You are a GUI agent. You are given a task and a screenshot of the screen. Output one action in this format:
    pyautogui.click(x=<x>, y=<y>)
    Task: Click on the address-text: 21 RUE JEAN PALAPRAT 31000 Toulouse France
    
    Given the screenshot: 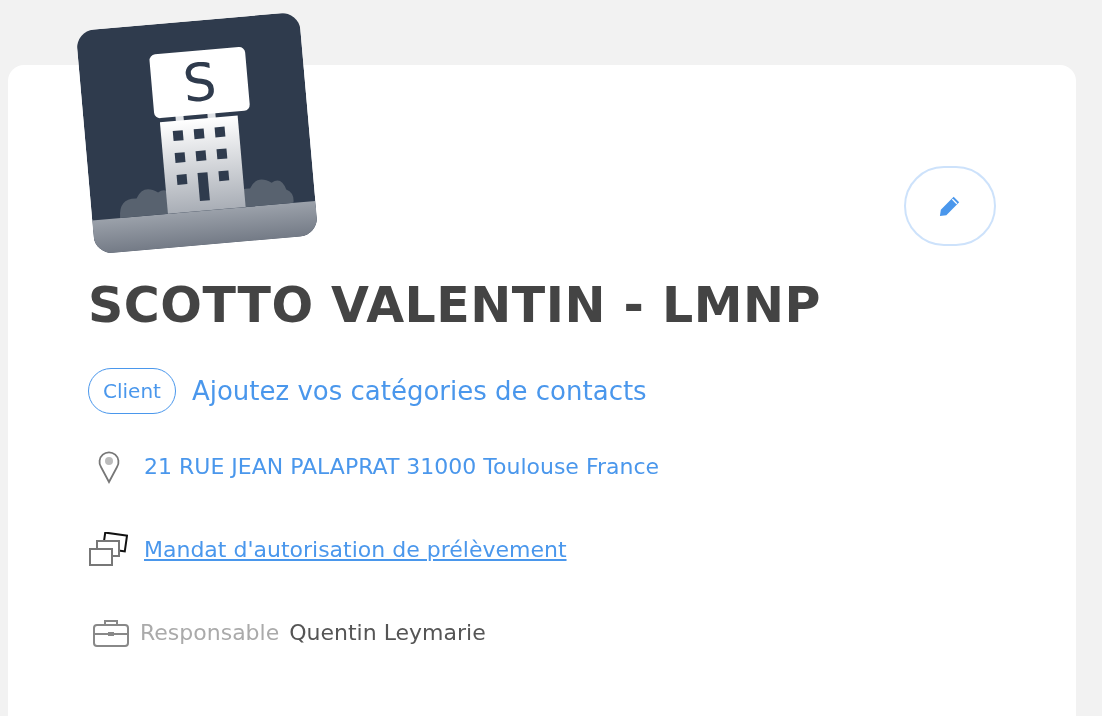 What is the action you would take?
    pyautogui.click(x=402, y=467)
    